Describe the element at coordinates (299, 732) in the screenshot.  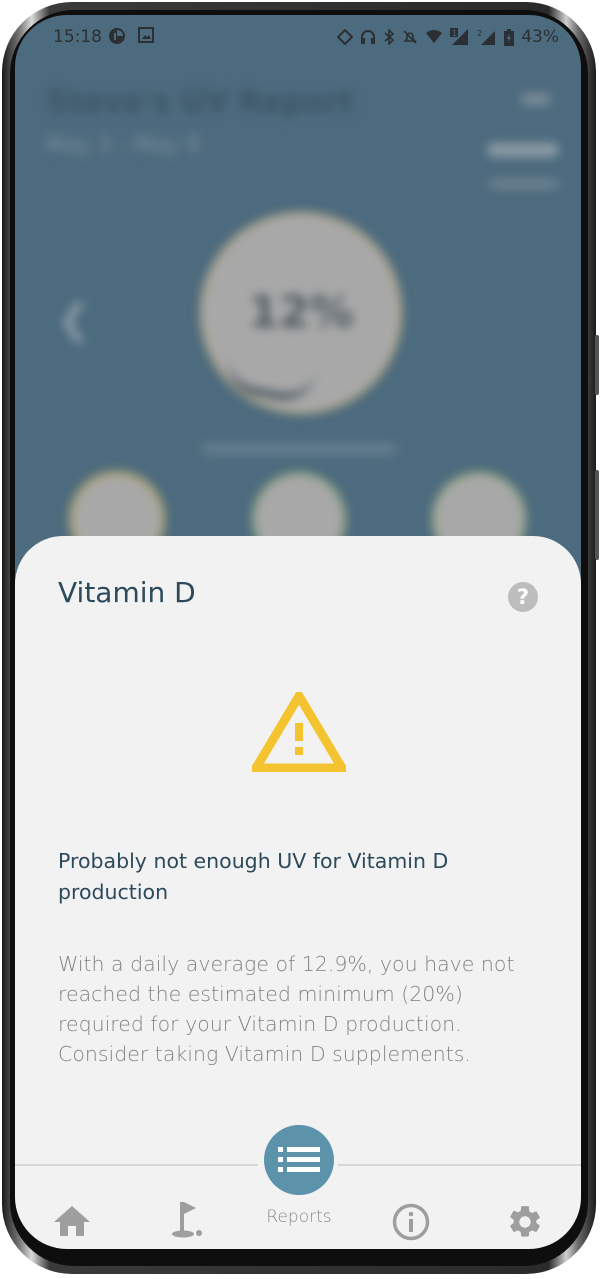
I see `warning-triangle-icon` at that location.